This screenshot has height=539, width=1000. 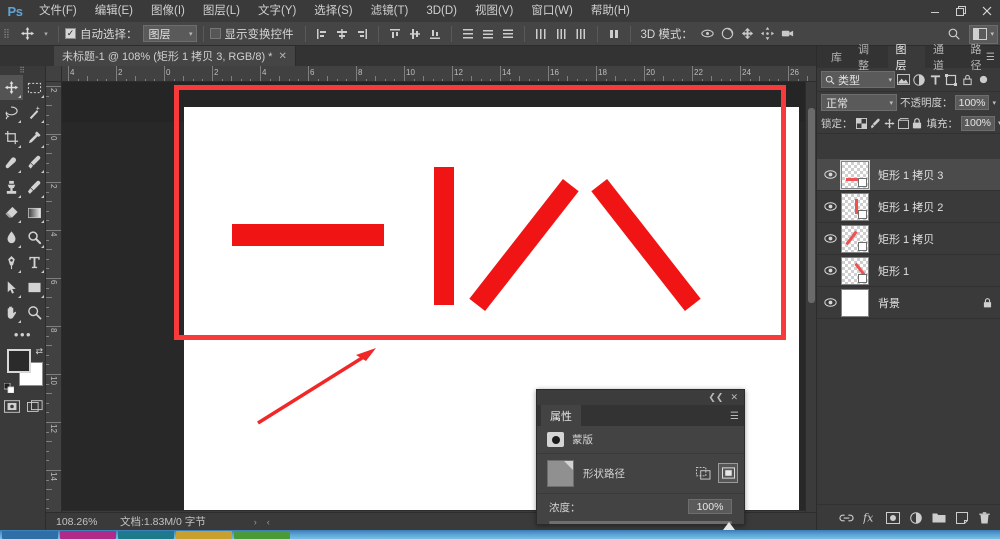 What do you see at coordinates (642, 525) in the screenshot?
I see `density-slider` at bounding box center [642, 525].